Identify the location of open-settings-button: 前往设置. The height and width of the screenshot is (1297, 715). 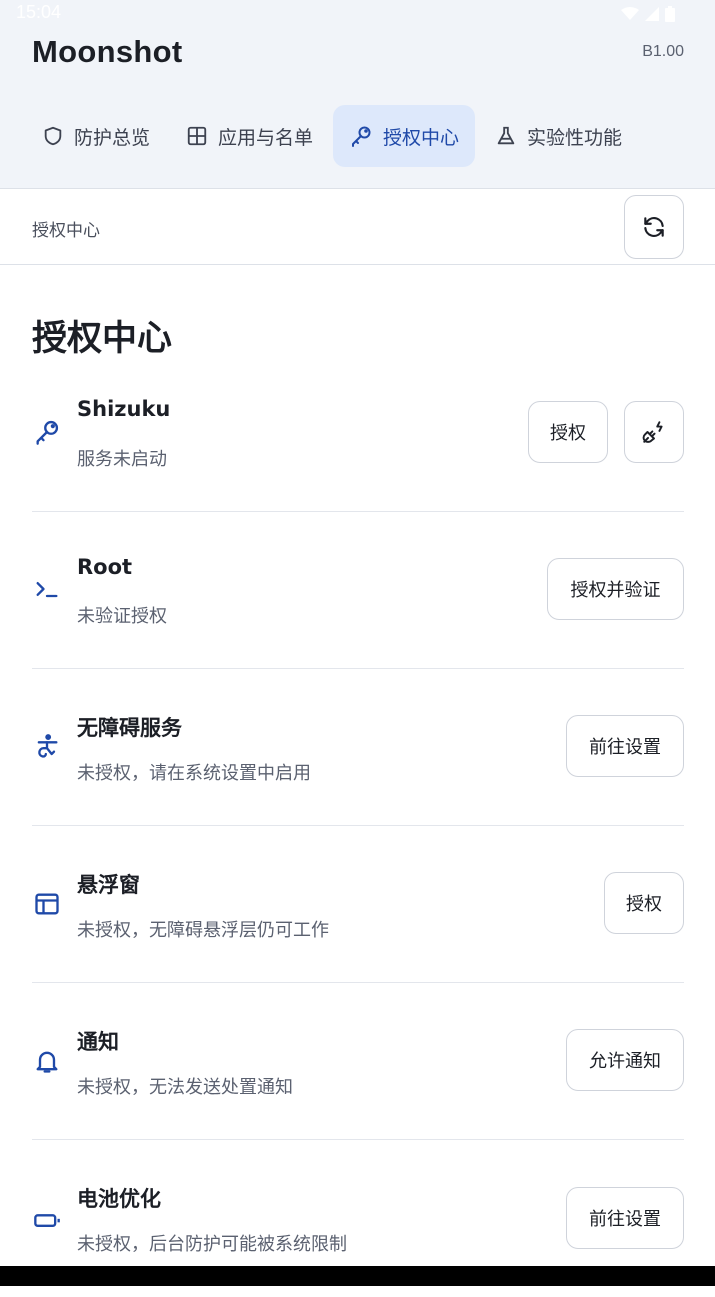
(625, 746).